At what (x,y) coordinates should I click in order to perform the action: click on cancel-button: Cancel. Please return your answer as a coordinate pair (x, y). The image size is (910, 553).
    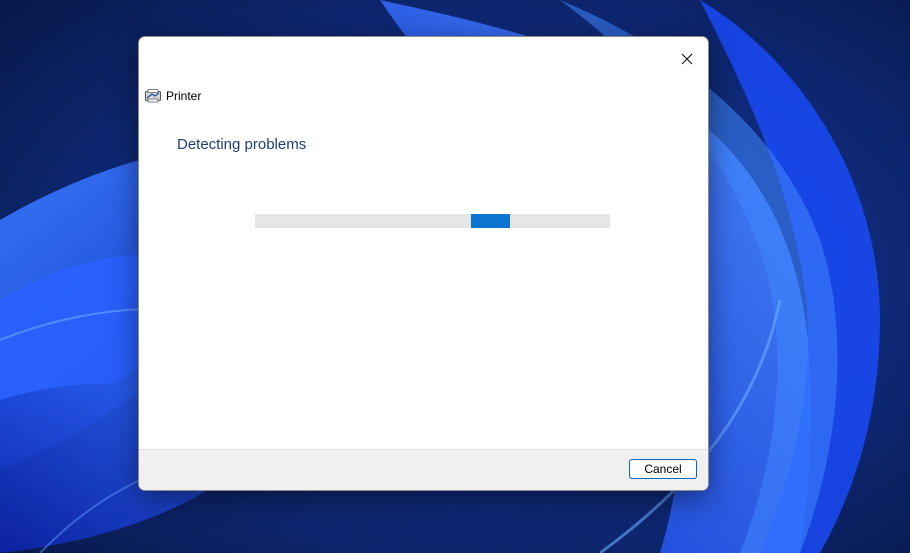
    Looking at the image, I should click on (663, 469).